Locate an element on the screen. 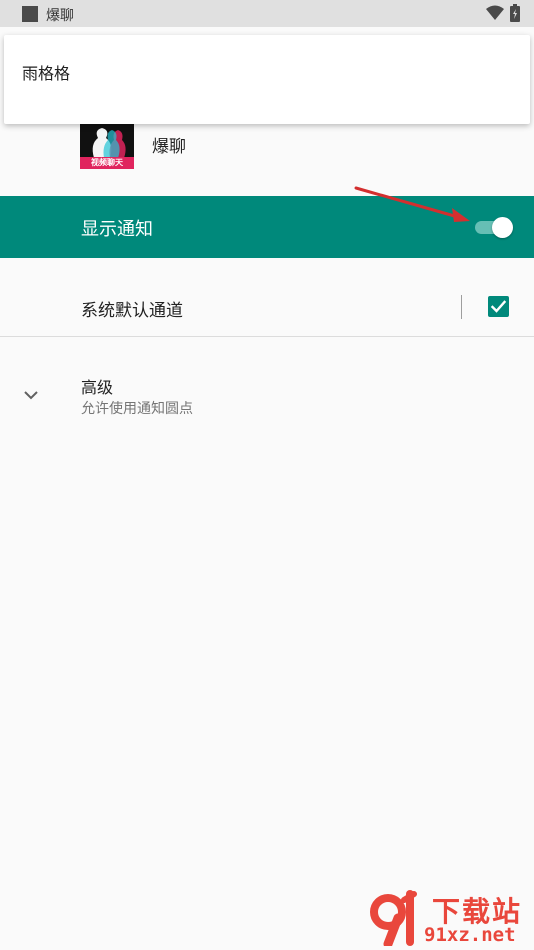 Image resolution: width=534 pixels, height=950 pixels. default-channel-checkbox is located at coordinates (498, 306).